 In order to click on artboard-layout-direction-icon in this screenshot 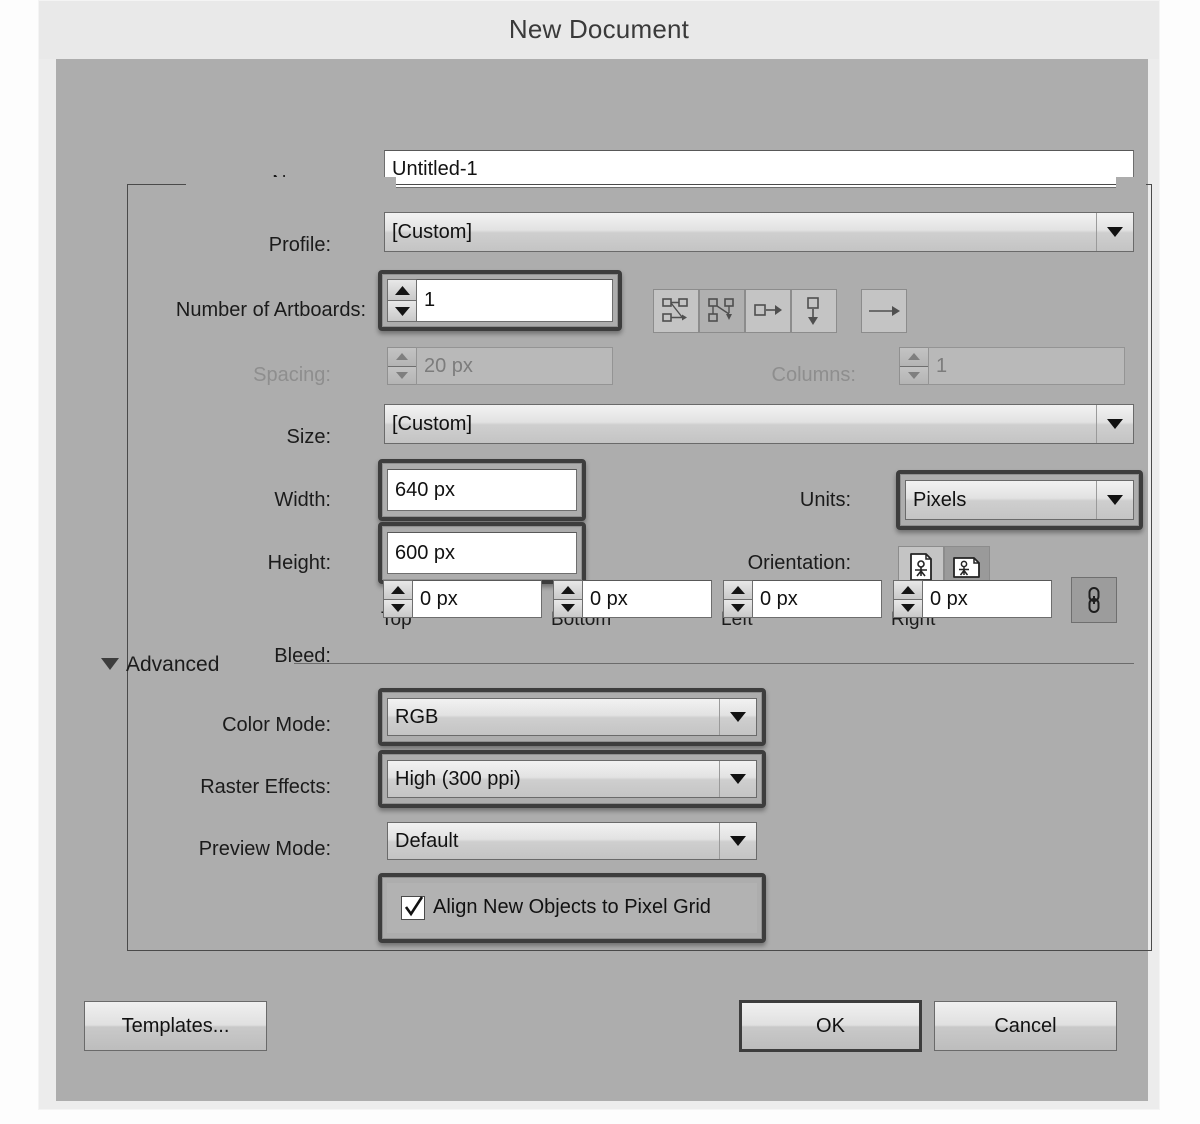, I will do `click(884, 311)`.